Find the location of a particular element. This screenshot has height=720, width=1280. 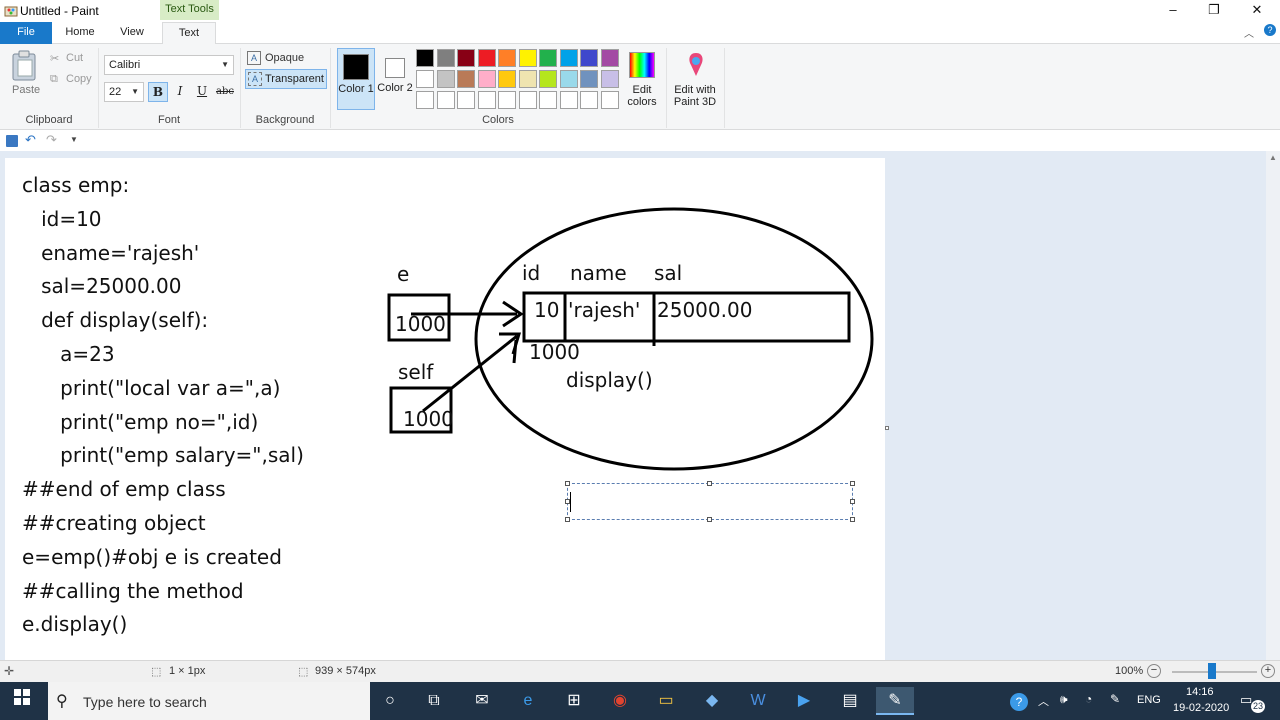

clock-date: 19-02-2020 is located at coordinates (1201, 708).